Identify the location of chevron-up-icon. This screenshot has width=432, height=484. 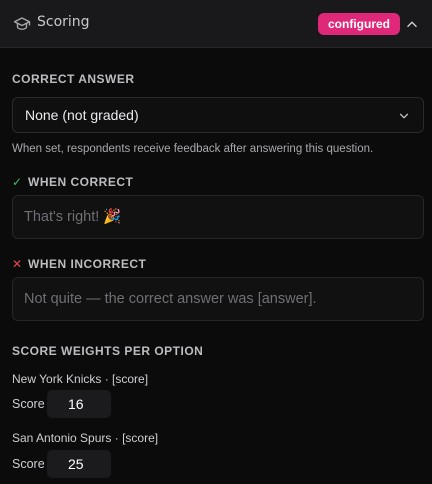
(412, 24).